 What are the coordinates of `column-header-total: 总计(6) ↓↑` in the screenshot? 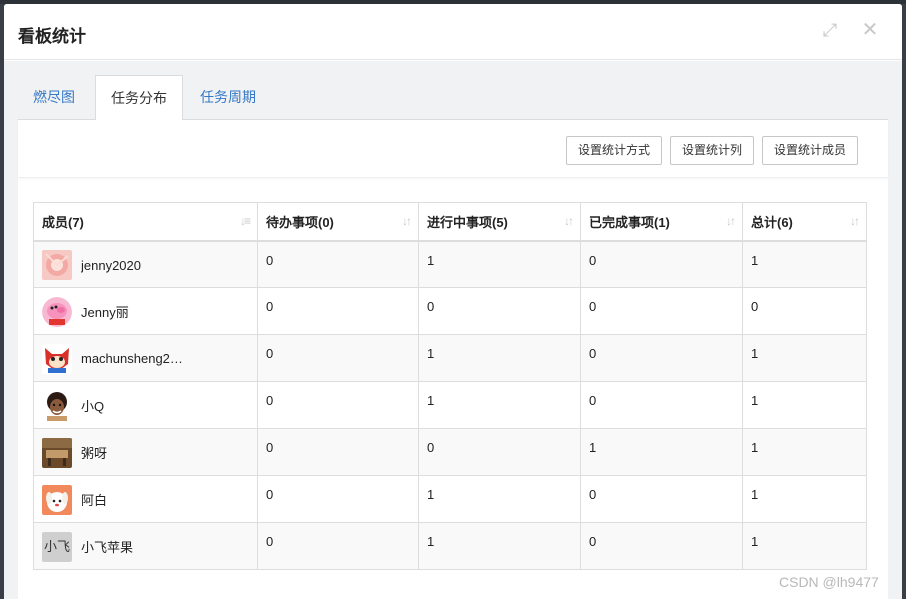 It's located at (804, 222).